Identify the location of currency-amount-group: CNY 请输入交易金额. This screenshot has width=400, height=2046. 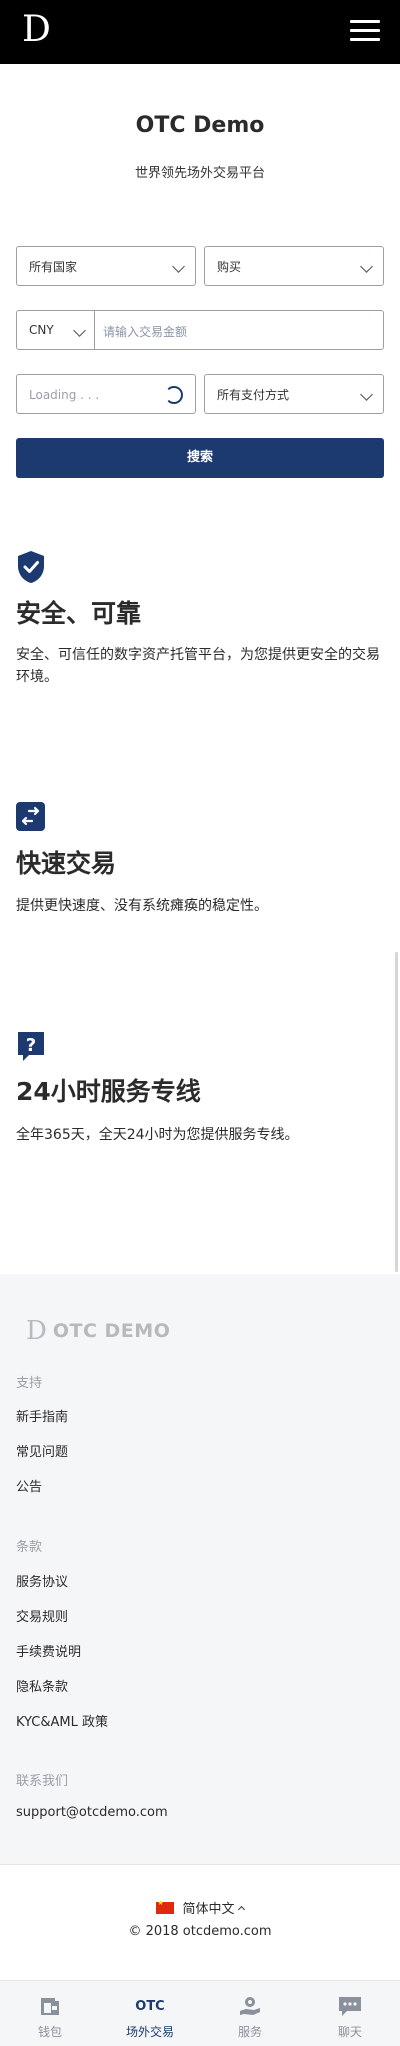
(200, 330).